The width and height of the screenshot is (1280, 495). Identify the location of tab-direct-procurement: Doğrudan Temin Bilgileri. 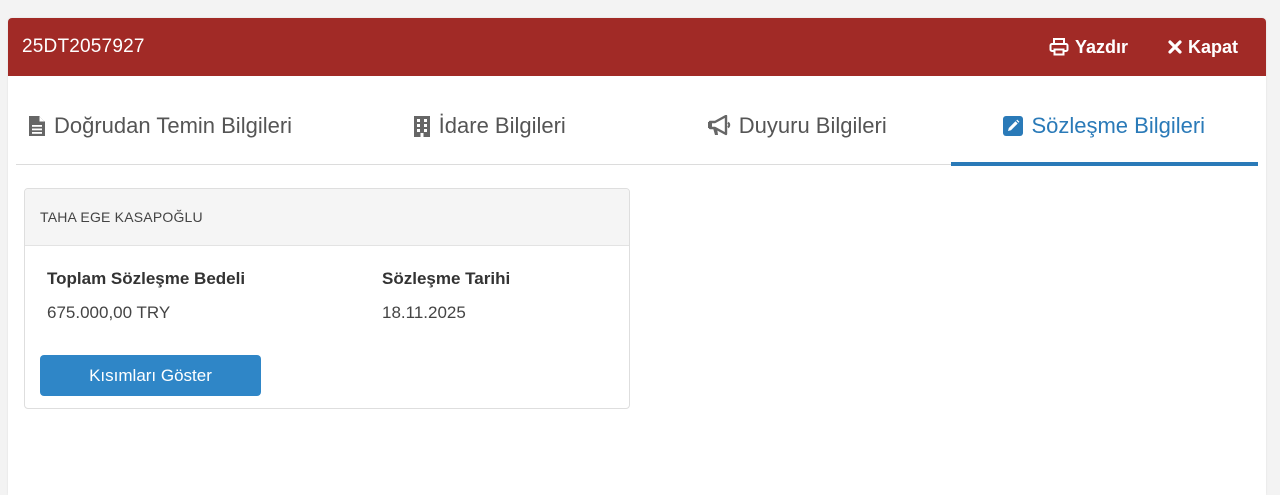
(176, 120).